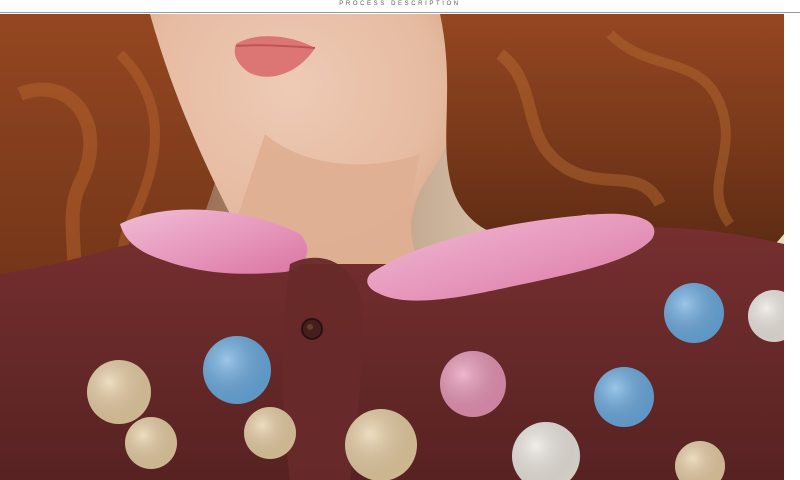 This screenshot has width=800, height=480. What do you see at coordinates (792, 247) in the screenshot?
I see `right-margin` at bounding box center [792, 247].